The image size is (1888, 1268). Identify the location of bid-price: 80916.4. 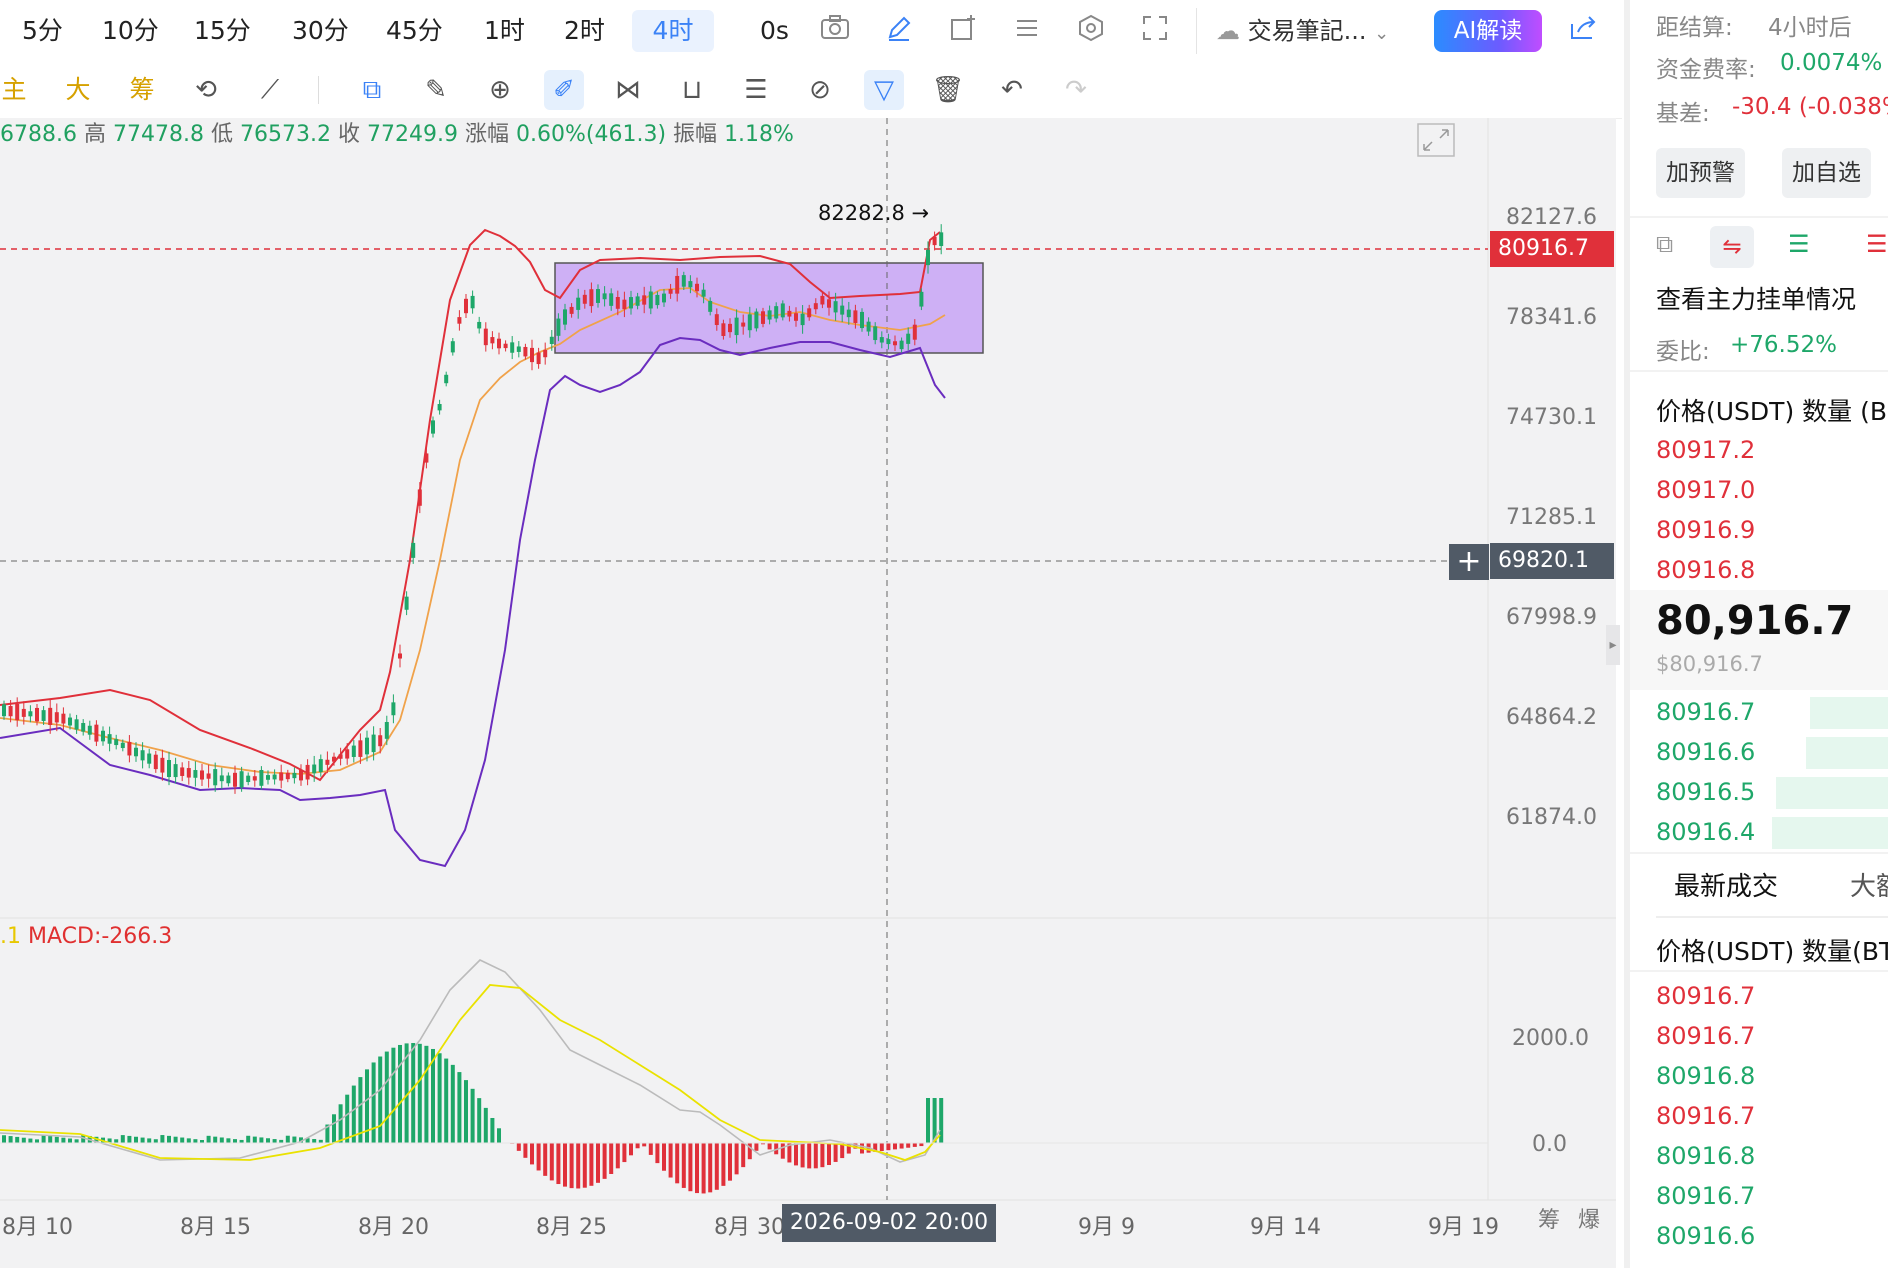
(1705, 832).